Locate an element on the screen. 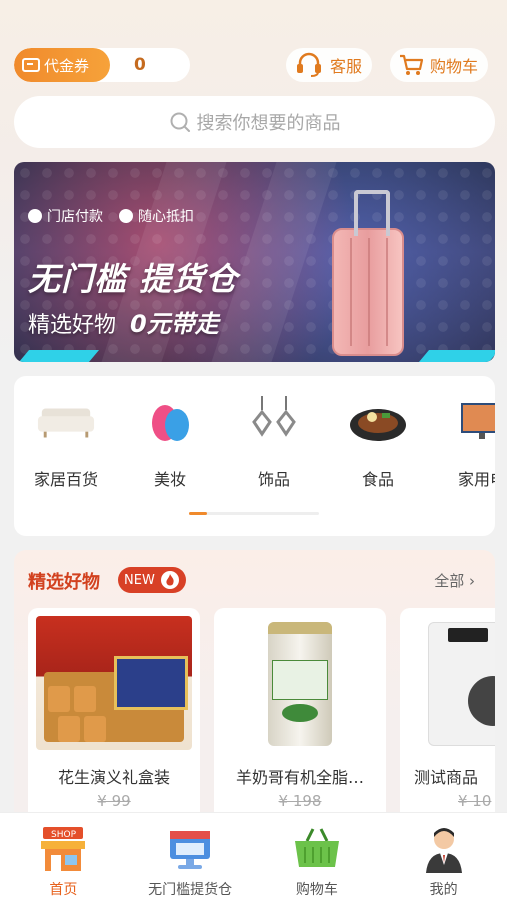  tab-cart: 购物车 is located at coordinates (317, 856).